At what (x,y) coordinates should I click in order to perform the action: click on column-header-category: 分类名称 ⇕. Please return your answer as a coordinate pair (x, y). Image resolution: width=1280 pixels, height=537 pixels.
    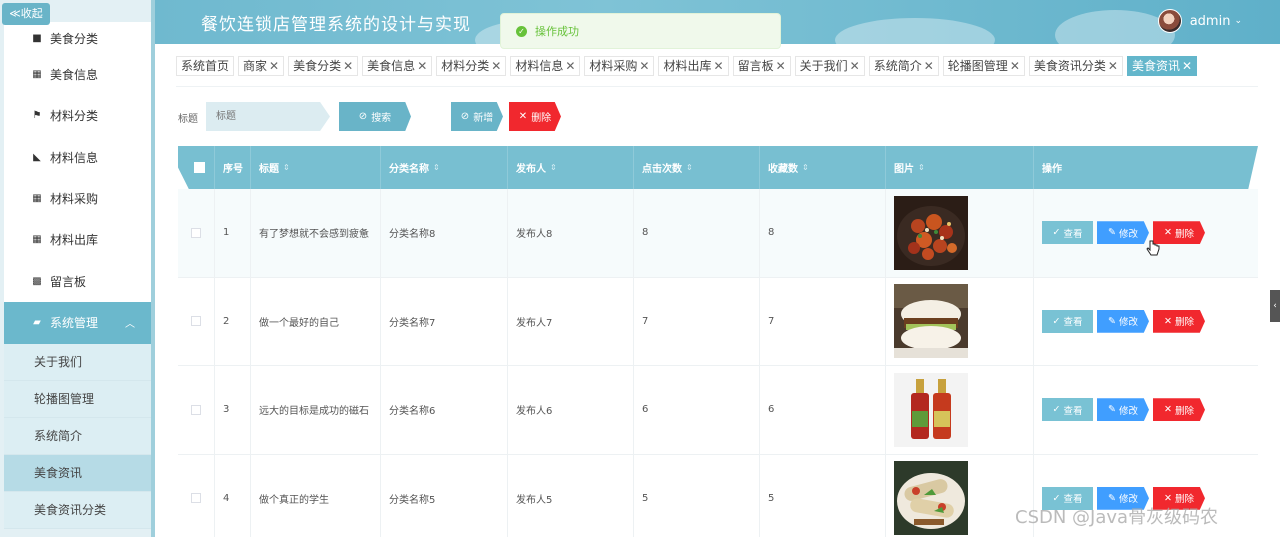
    Looking at the image, I should click on (444, 167).